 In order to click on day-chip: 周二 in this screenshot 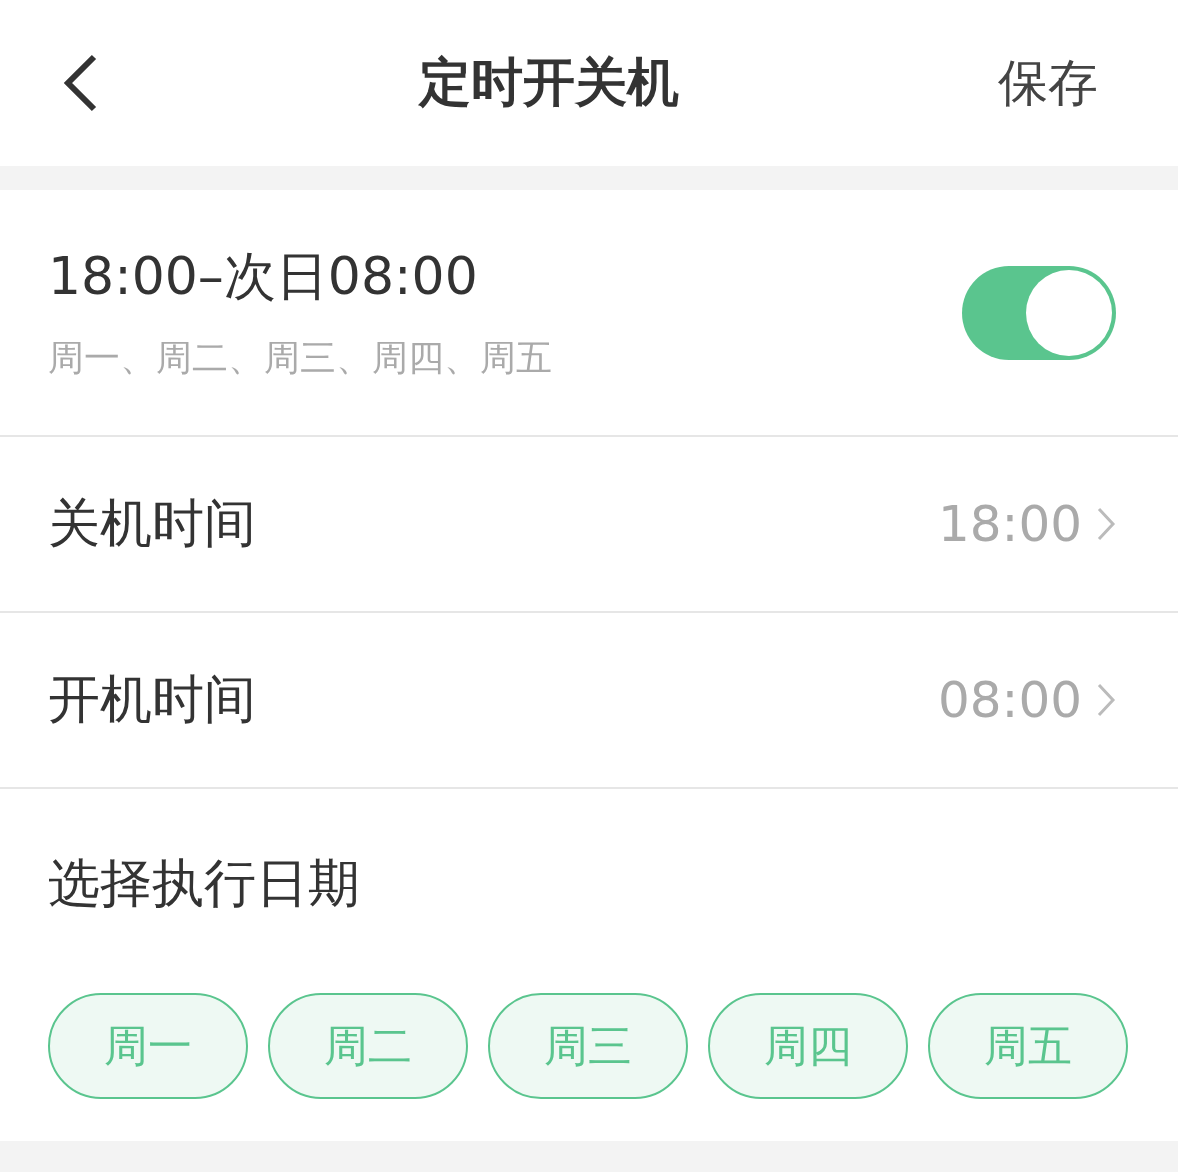, I will do `click(368, 1046)`.